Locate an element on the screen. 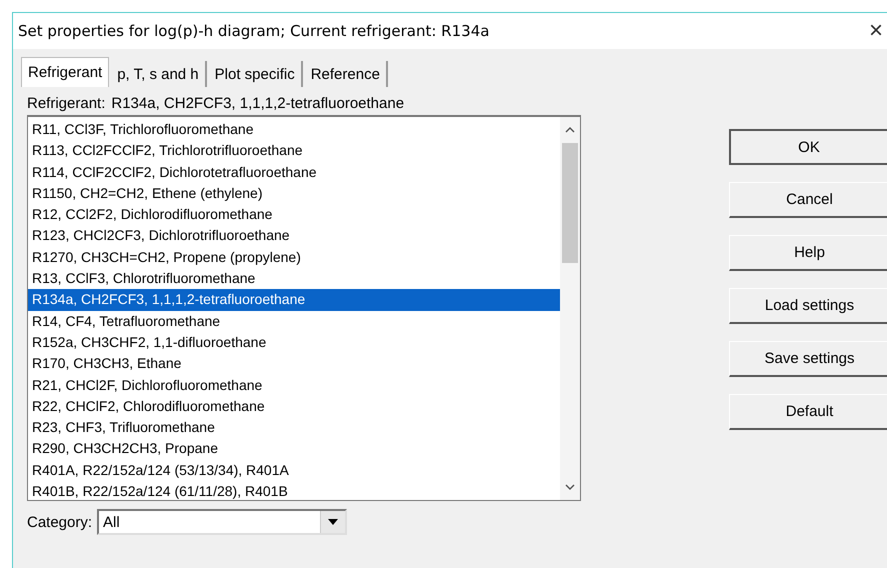  list-item: R11, CCl3F, Trichlorofluoromethane is located at coordinates (294, 129).